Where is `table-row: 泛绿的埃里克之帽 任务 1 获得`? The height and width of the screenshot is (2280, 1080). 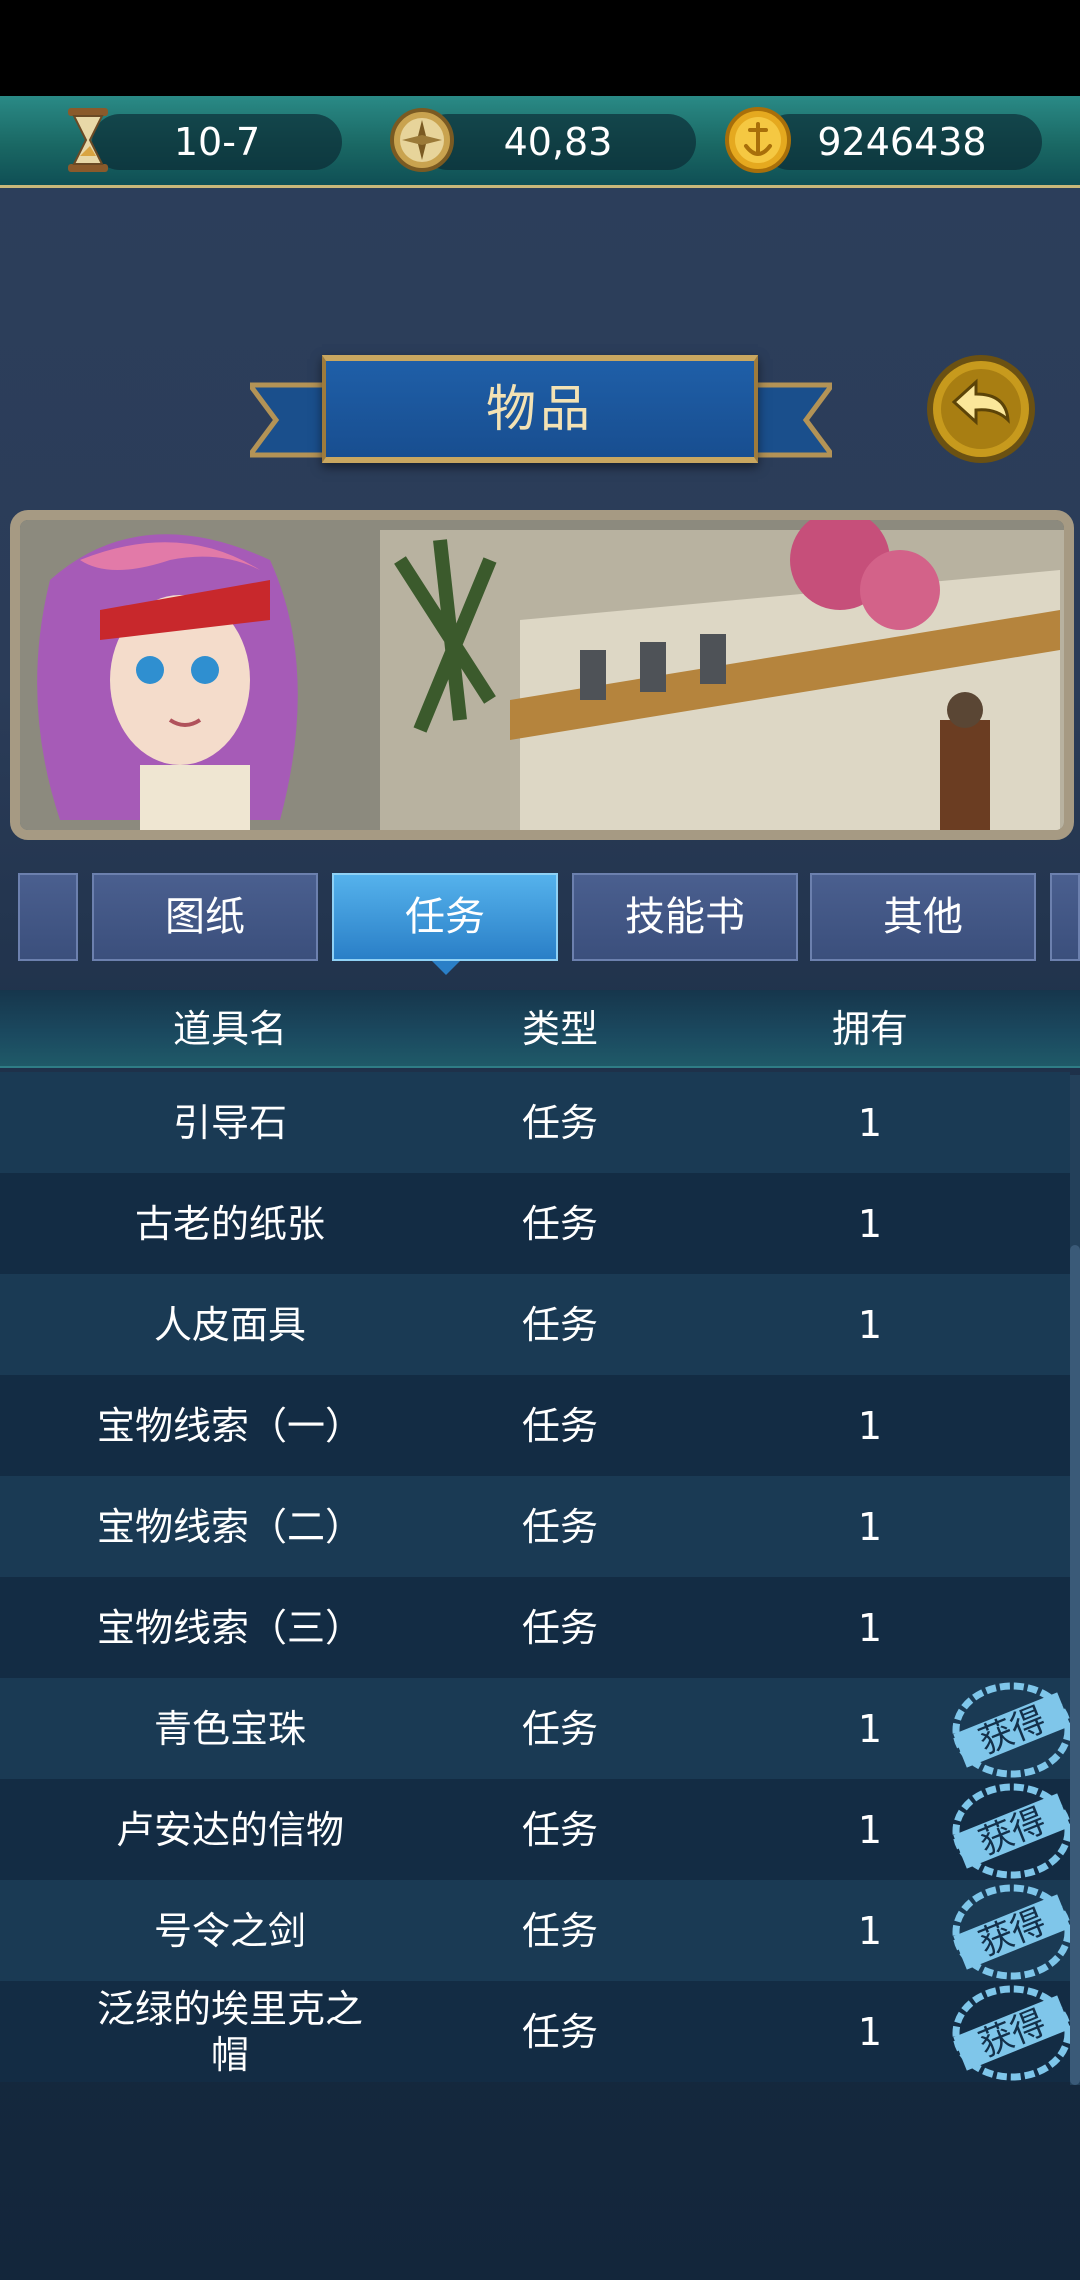
table-row: 泛绿的埃里克之帽 任务 1 获得 is located at coordinates (536, 2031).